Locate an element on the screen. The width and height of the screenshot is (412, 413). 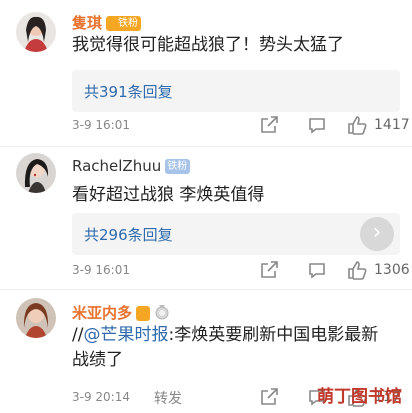
comment-author: RachelZhuu 铁粉 is located at coordinates (131, 166).